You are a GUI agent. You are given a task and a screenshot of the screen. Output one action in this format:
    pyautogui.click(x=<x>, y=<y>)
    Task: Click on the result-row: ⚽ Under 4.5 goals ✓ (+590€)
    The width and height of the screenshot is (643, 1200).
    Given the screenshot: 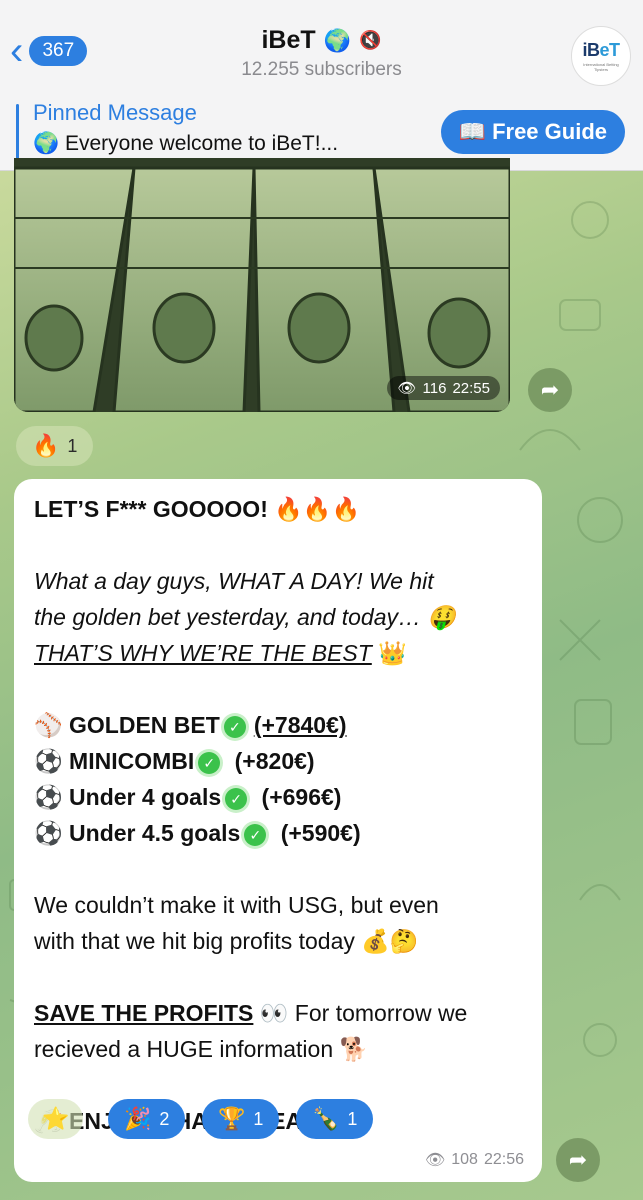 What is the action you would take?
    pyautogui.click(x=281, y=833)
    